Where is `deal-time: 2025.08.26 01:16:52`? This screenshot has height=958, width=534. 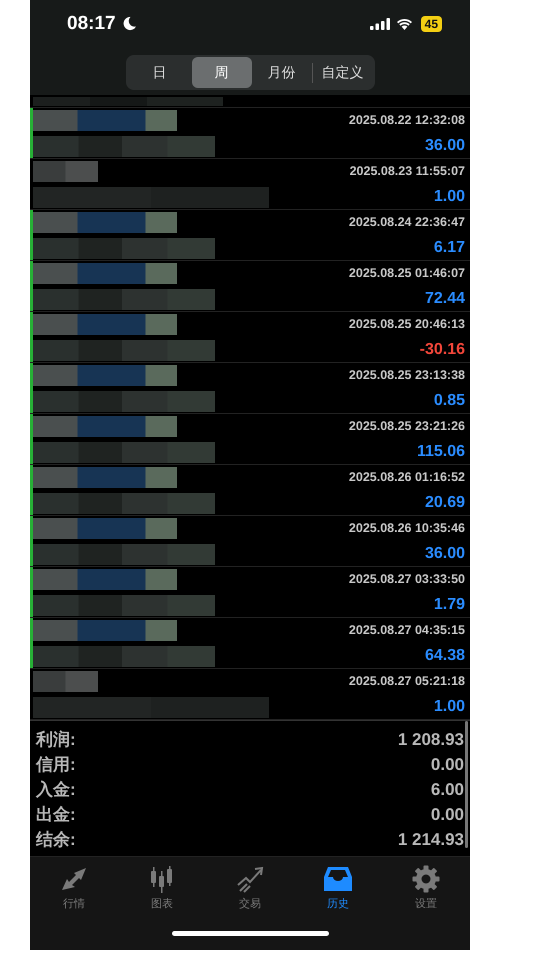 deal-time: 2025.08.26 01:16:52 is located at coordinates (406, 477).